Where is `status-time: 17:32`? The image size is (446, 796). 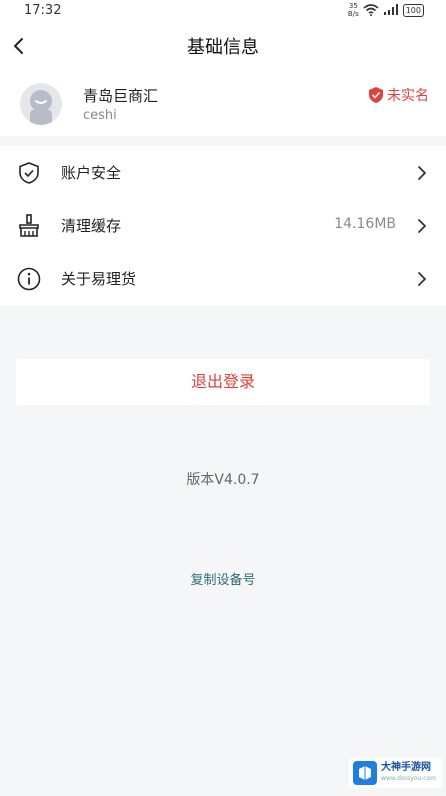 status-time: 17:32 is located at coordinates (43, 10).